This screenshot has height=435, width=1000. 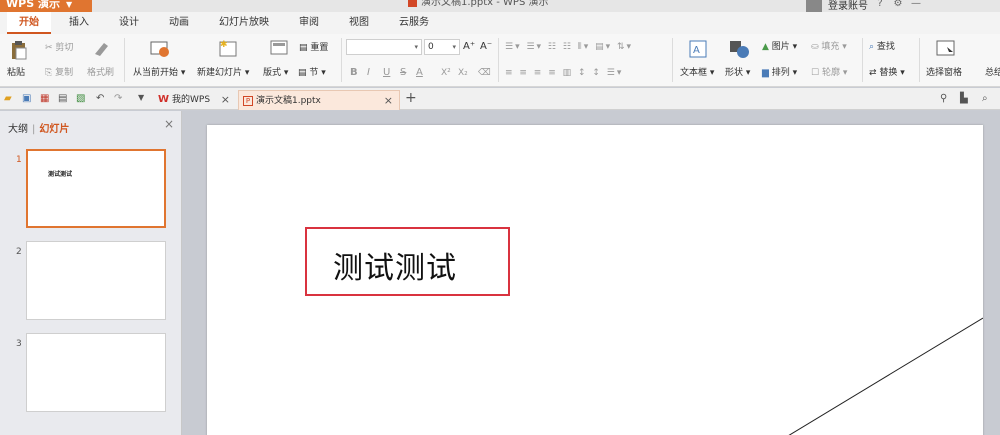 I want to click on cut-label: 剪切, so click(x=64, y=48).